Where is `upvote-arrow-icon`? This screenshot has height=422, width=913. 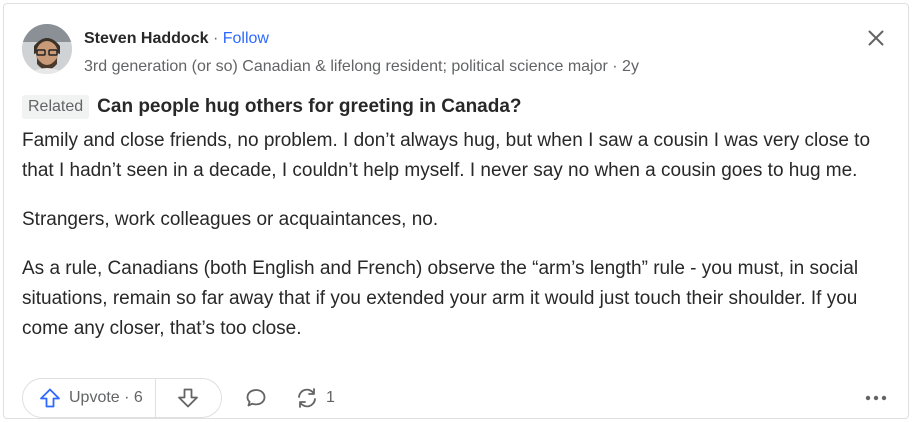
upvote-arrow-icon is located at coordinates (50, 398).